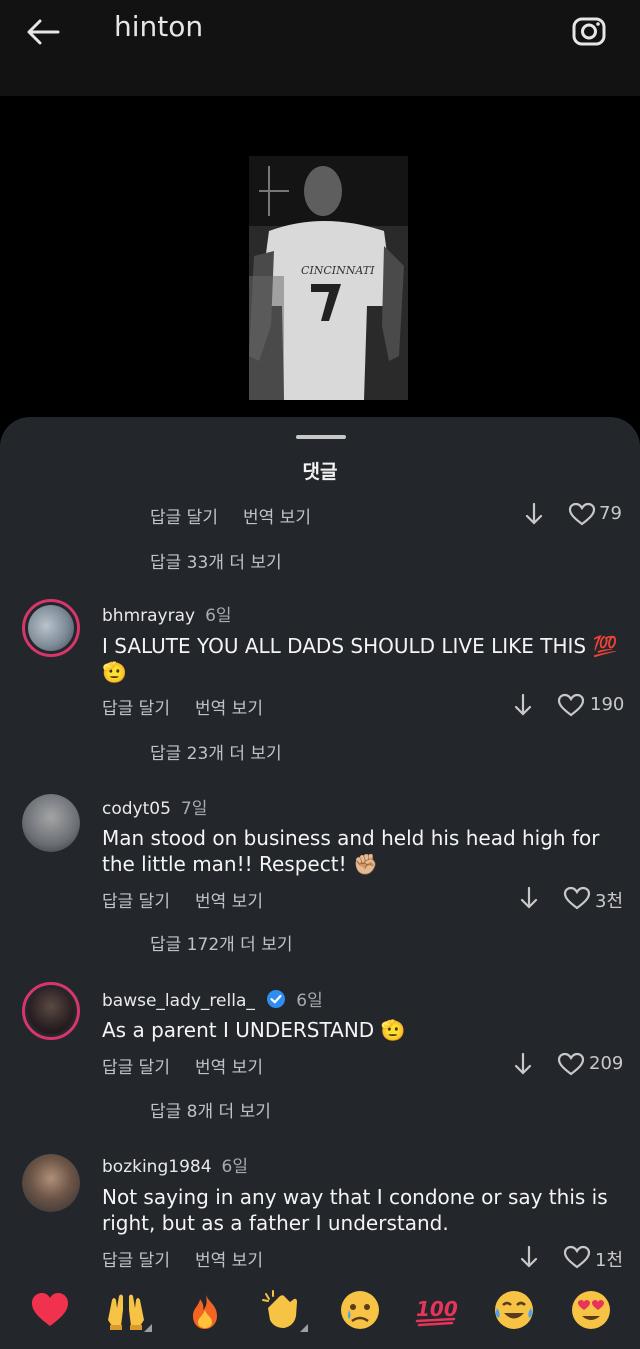 The height and width of the screenshot is (1349, 640). Describe the element at coordinates (591, 1310) in the screenshot. I see `heart-eyes-icon` at that location.